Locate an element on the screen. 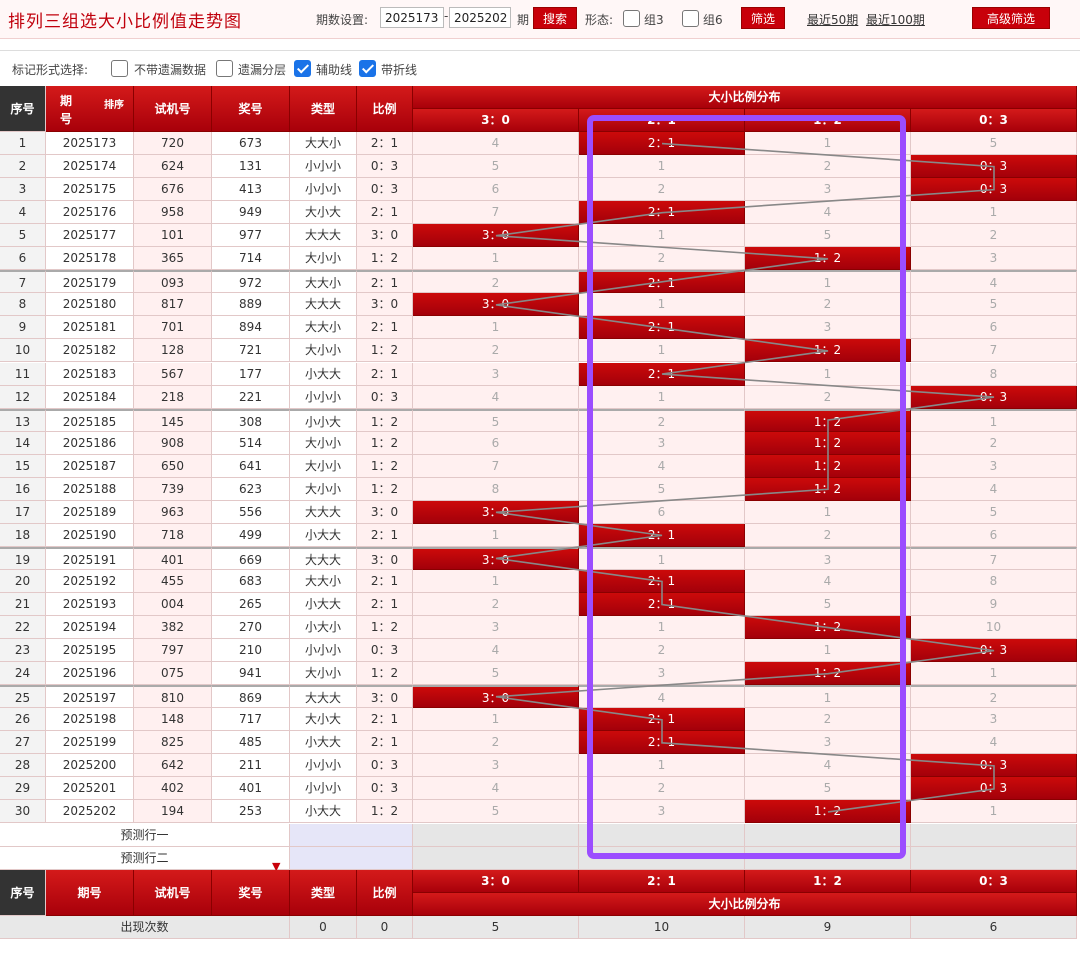 The height and width of the screenshot is (956, 1080). row-prize-number: 683 is located at coordinates (251, 581).